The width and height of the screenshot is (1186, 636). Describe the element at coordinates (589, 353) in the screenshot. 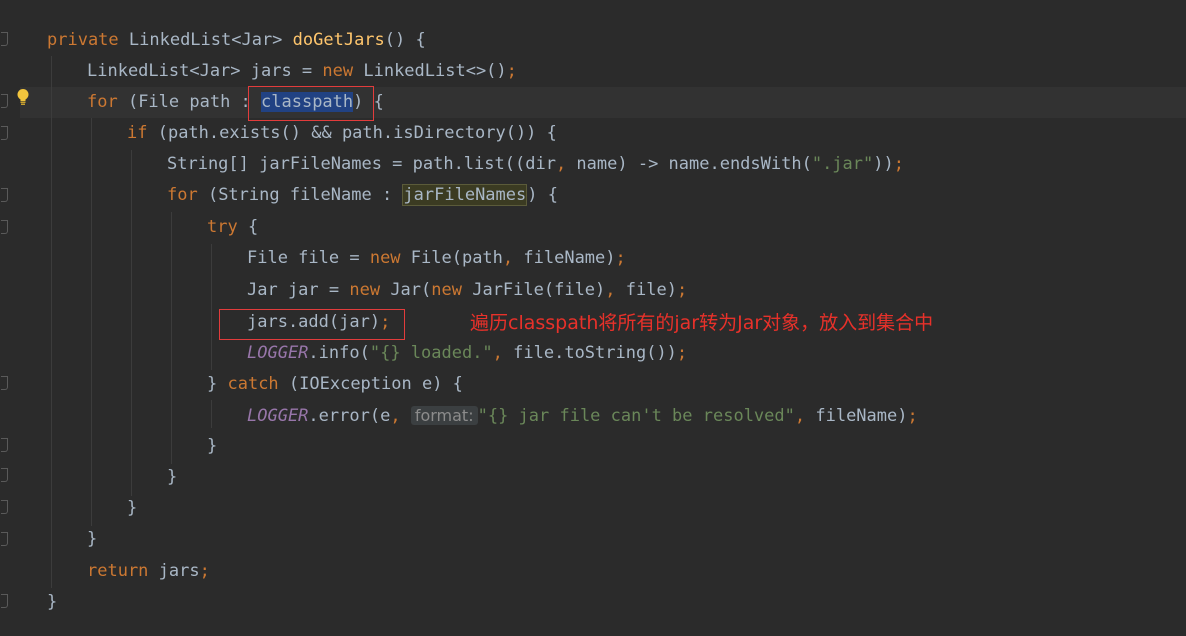

I see `code-text: file.toString())` at that location.